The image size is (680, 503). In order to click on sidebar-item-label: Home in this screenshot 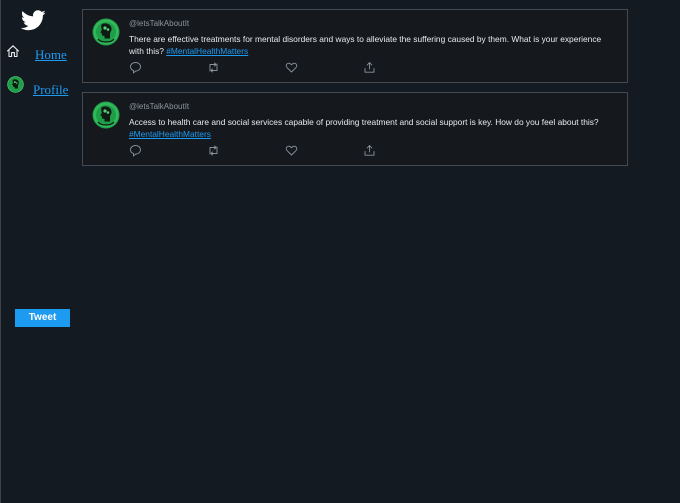, I will do `click(51, 55)`.